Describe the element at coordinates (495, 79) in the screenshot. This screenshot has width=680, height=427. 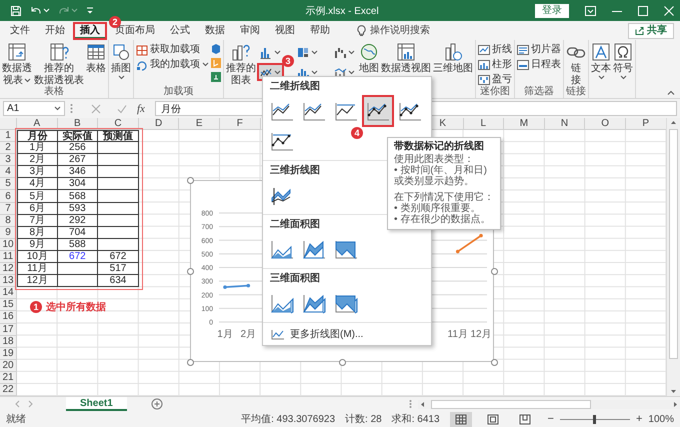
I see `sparkline-win-loss-button: 盈亏` at that location.